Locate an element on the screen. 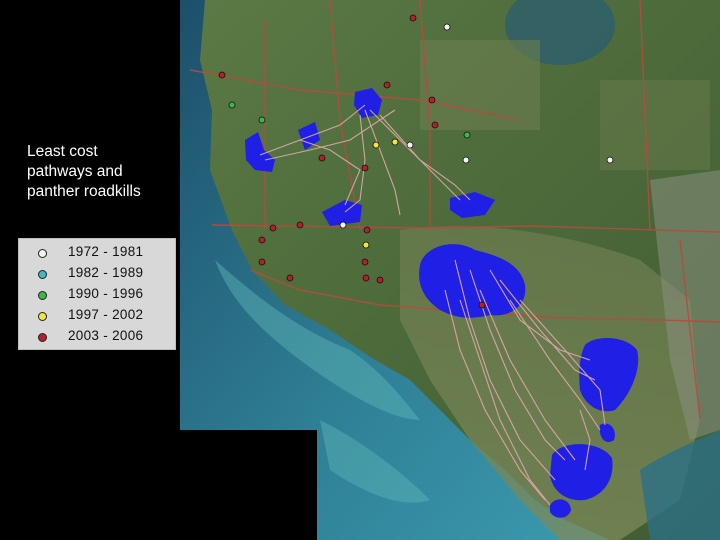 The image size is (720, 540). legend-item: 2003 - 2006 is located at coordinates (98, 337).